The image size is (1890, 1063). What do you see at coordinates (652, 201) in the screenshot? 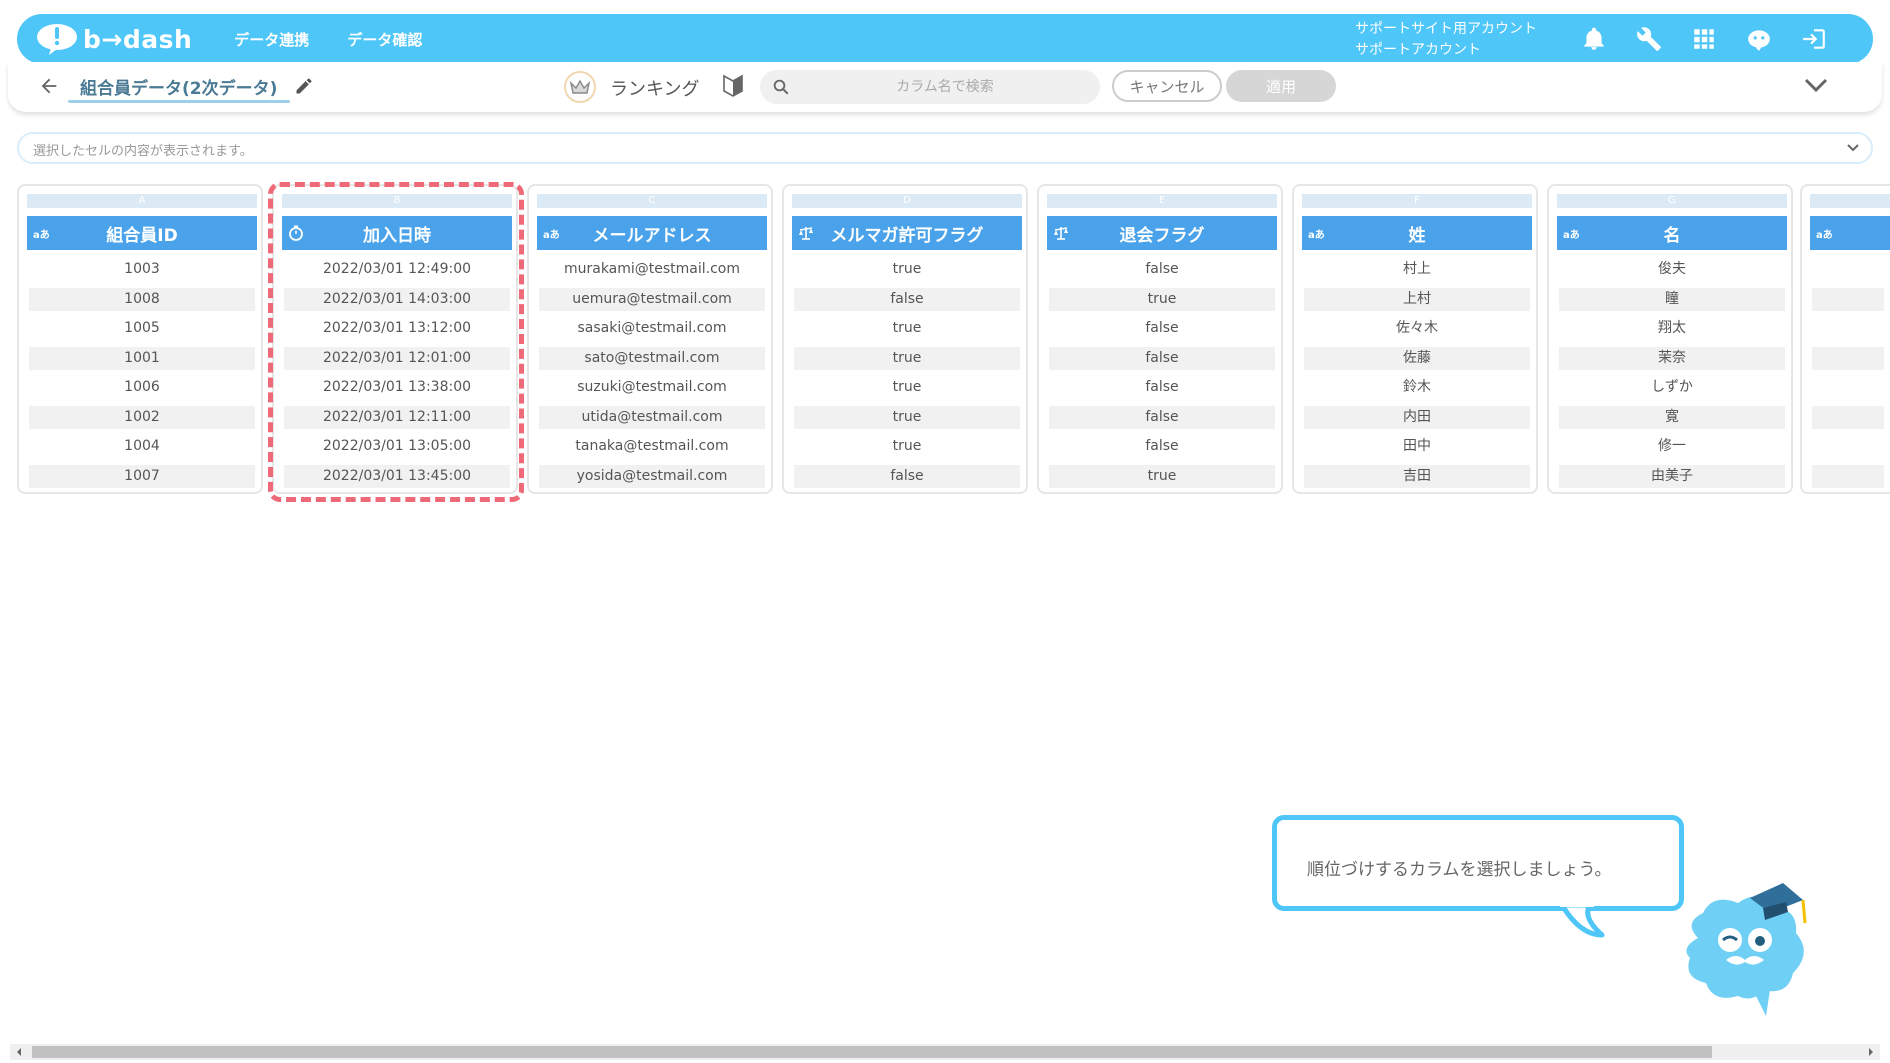
I see `column-letter: C` at bounding box center [652, 201].